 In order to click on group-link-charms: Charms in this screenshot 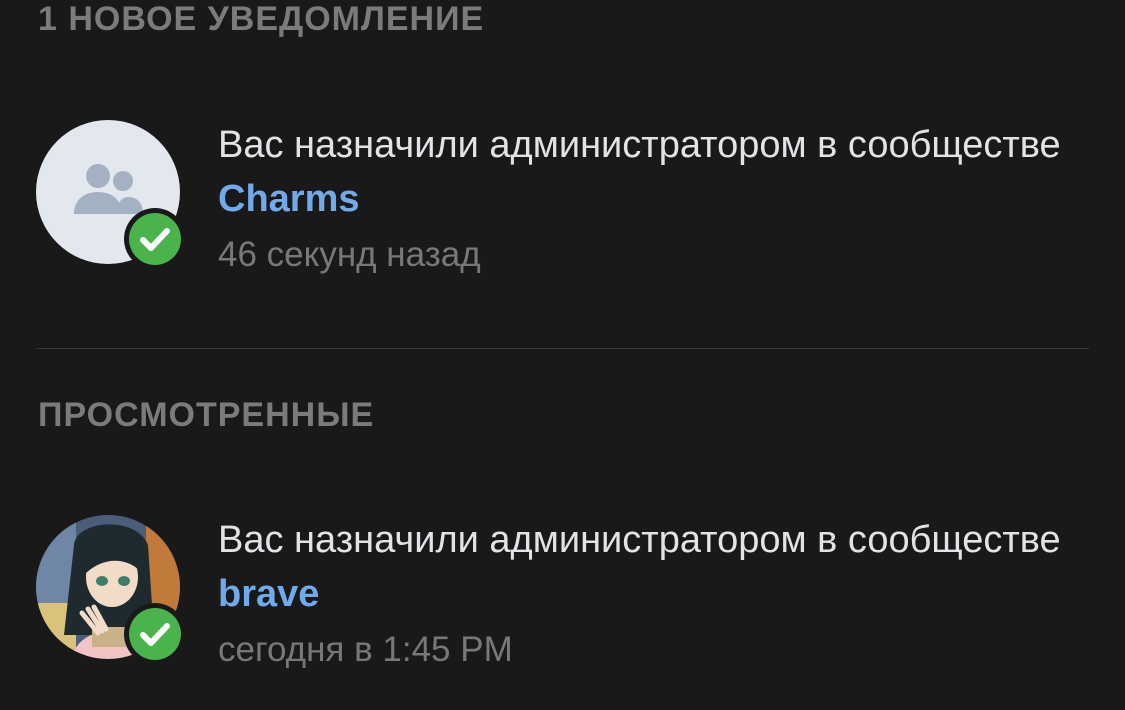, I will do `click(289, 199)`.